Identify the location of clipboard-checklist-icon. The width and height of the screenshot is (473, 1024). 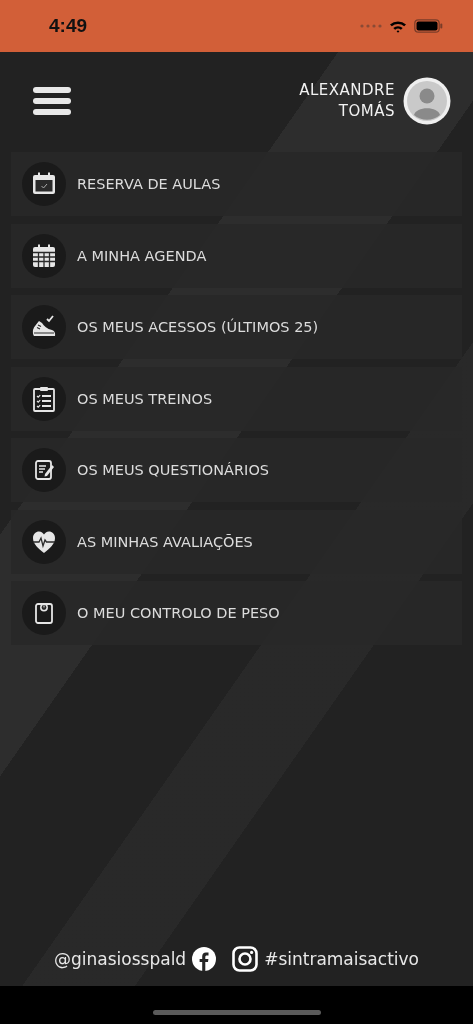
(44, 398).